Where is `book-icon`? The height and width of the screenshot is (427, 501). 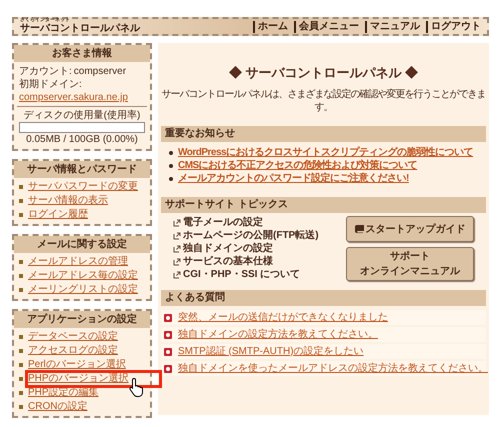 book-icon is located at coordinates (359, 229).